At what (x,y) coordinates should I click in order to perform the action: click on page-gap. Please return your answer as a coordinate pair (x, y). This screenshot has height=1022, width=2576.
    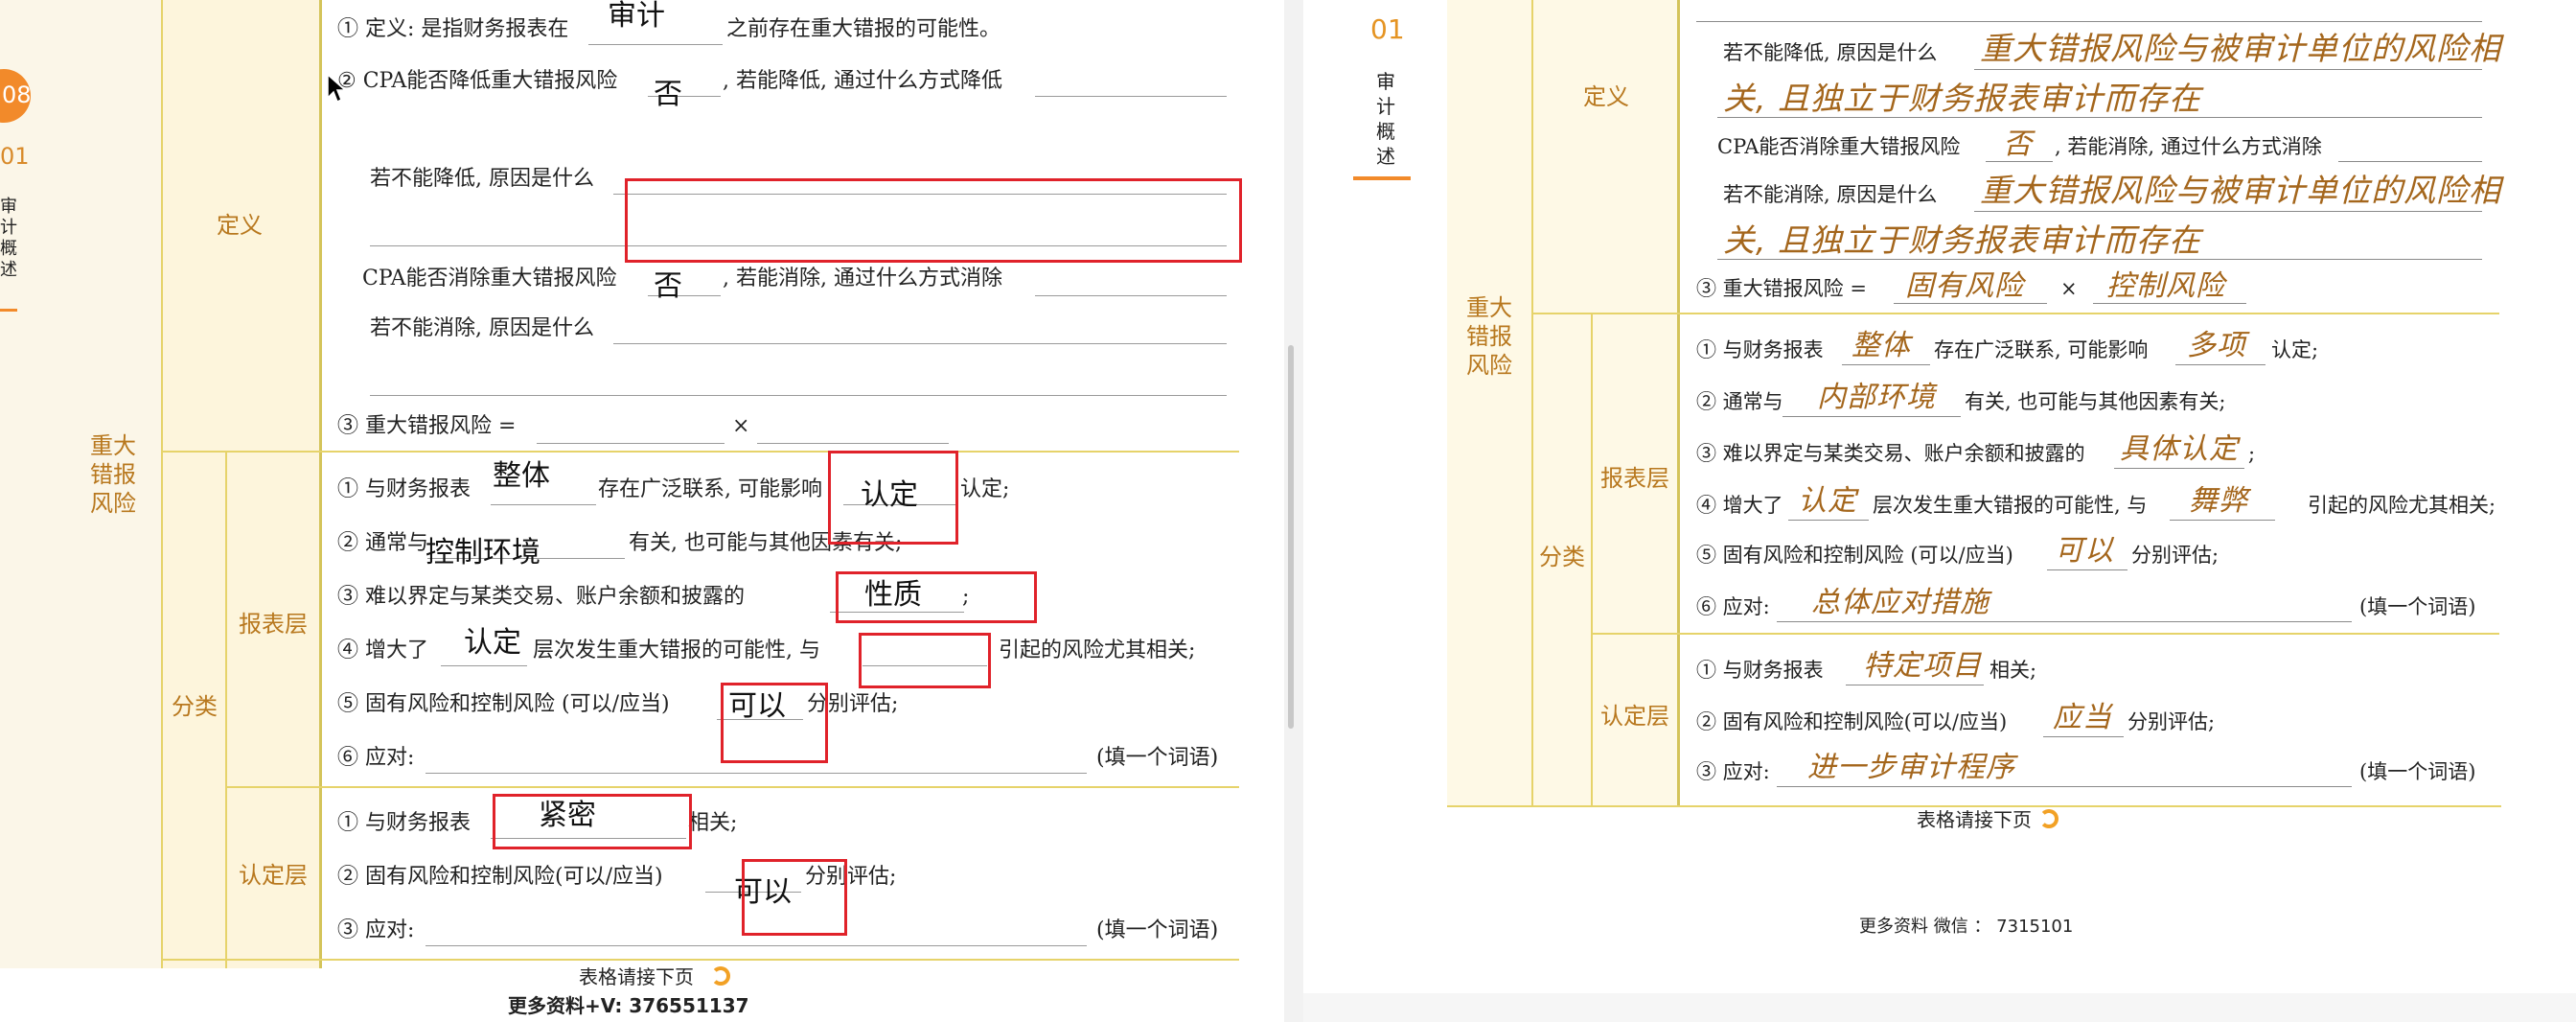
    Looking at the image, I should click on (1293, 511).